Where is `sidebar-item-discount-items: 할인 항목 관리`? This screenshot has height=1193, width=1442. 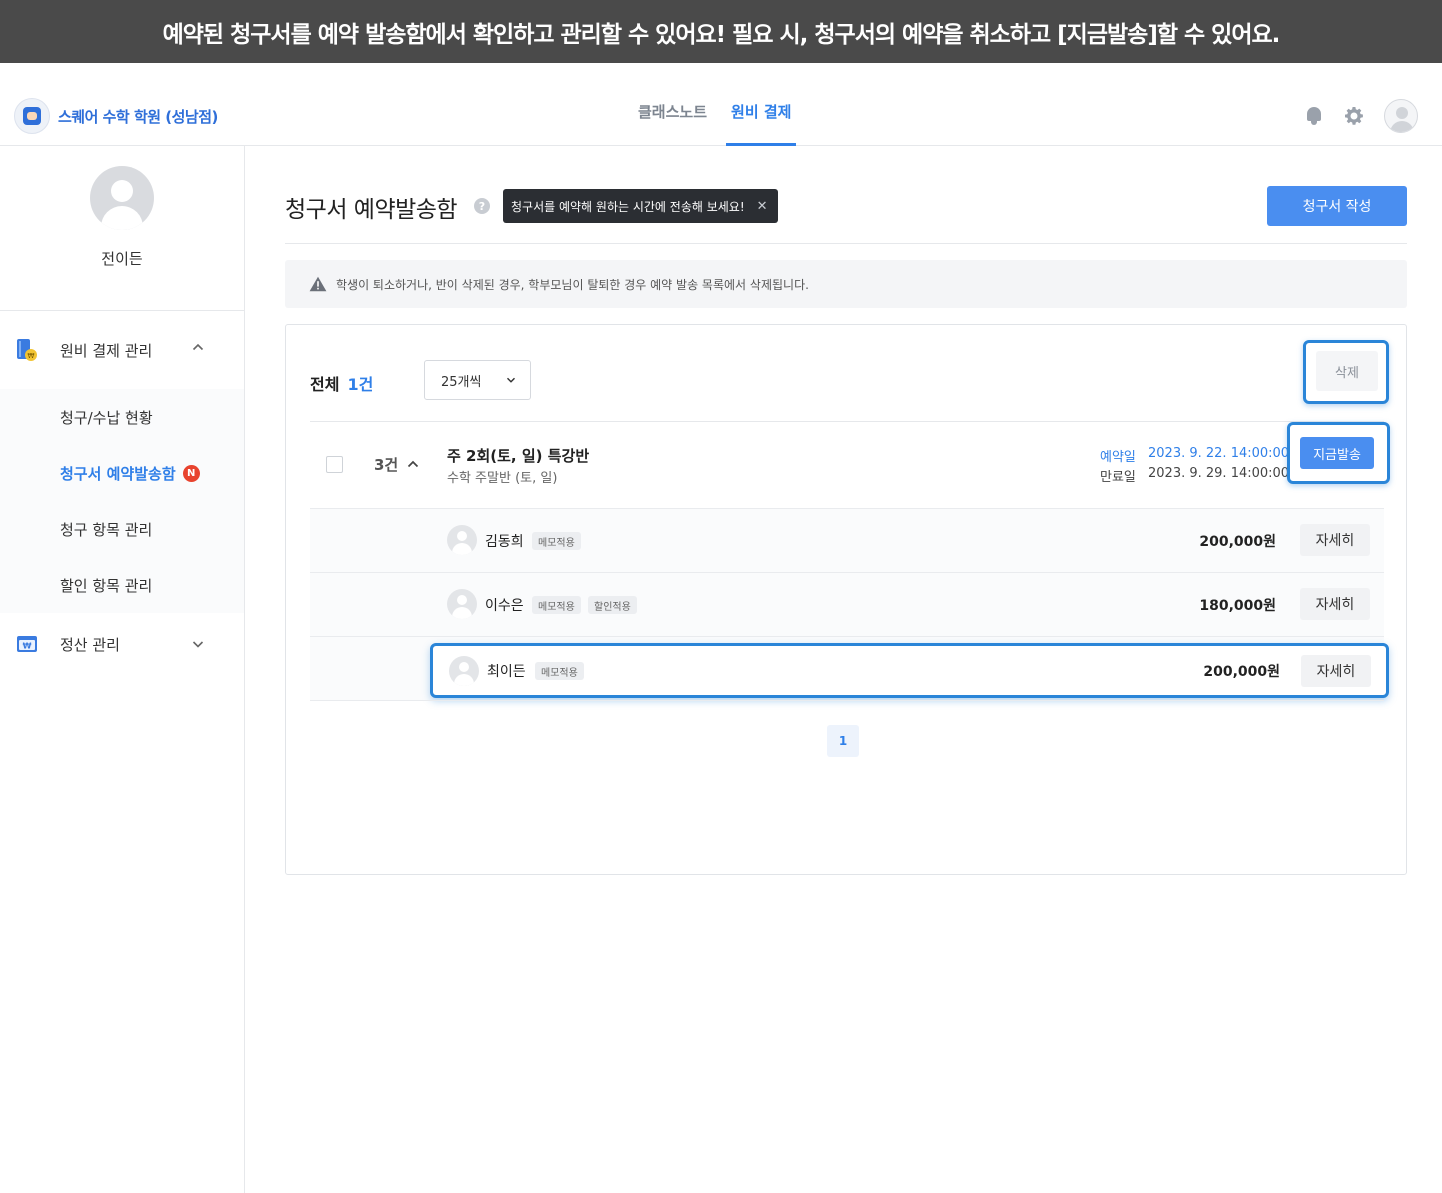 sidebar-item-discount-items: 할인 항목 관리 is located at coordinates (122, 585).